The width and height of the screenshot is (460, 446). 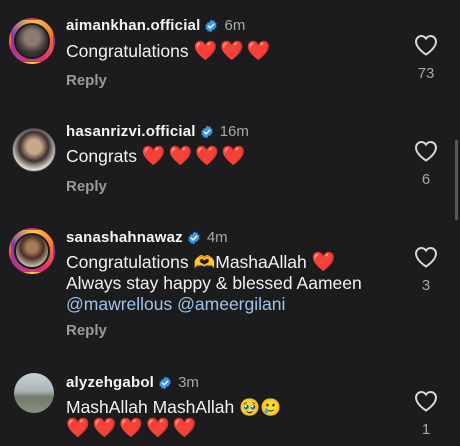 What do you see at coordinates (133, 428) in the screenshot?
I see `heart-emojis: ❤️❤️❤️❤️❤️` at bounding box center [133, 428].